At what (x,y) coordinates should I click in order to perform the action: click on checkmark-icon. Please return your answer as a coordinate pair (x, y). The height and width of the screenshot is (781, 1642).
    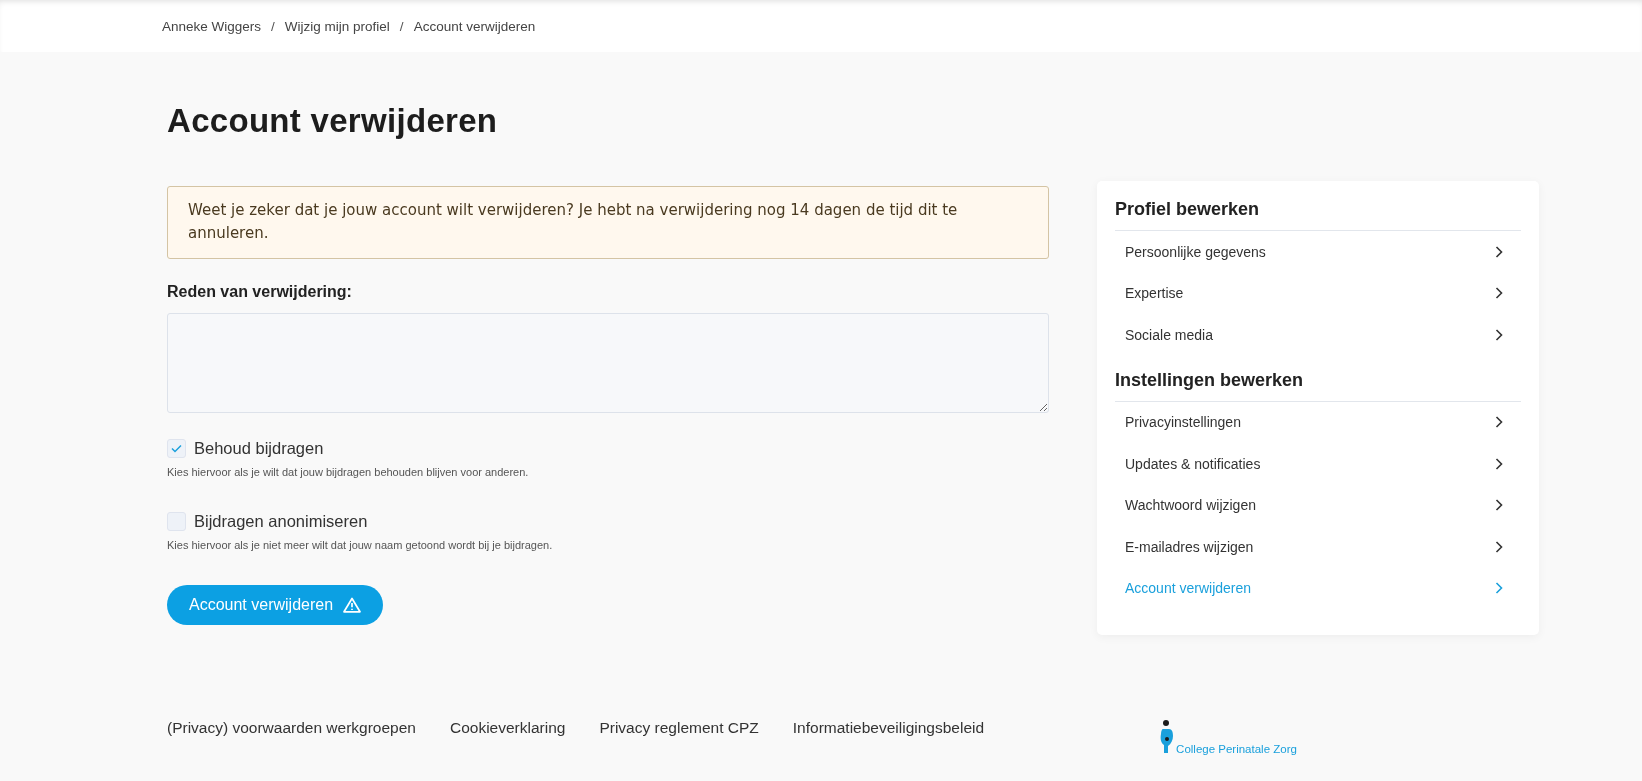
    Looking at the image, I should click on (176, 448).